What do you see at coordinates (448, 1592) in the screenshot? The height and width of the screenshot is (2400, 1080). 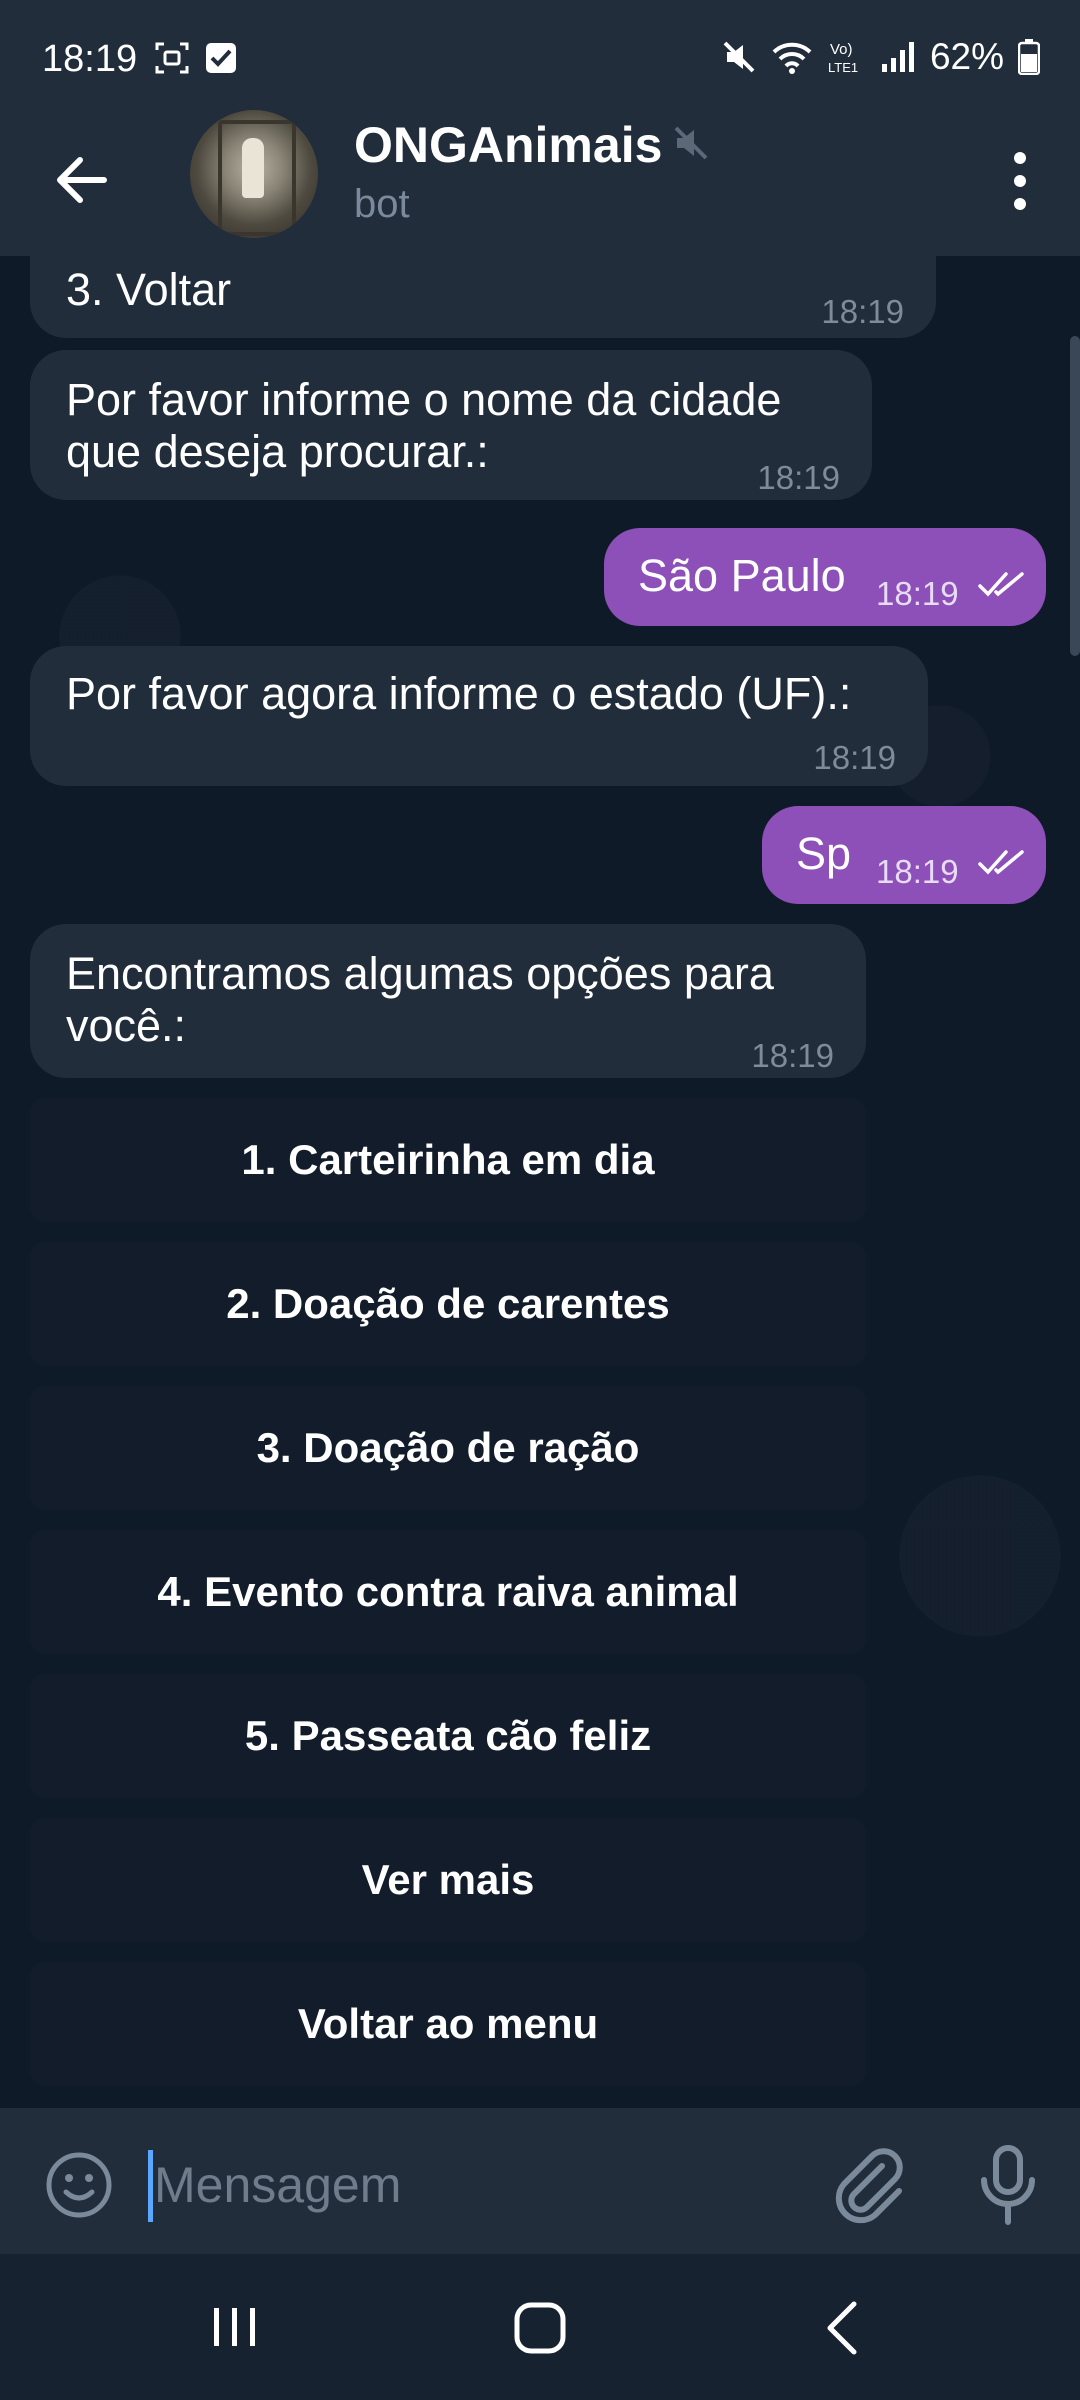 I see `keyboard-option-4: 4. Evento contra raiva animal` at bounding box center [448, 1592].